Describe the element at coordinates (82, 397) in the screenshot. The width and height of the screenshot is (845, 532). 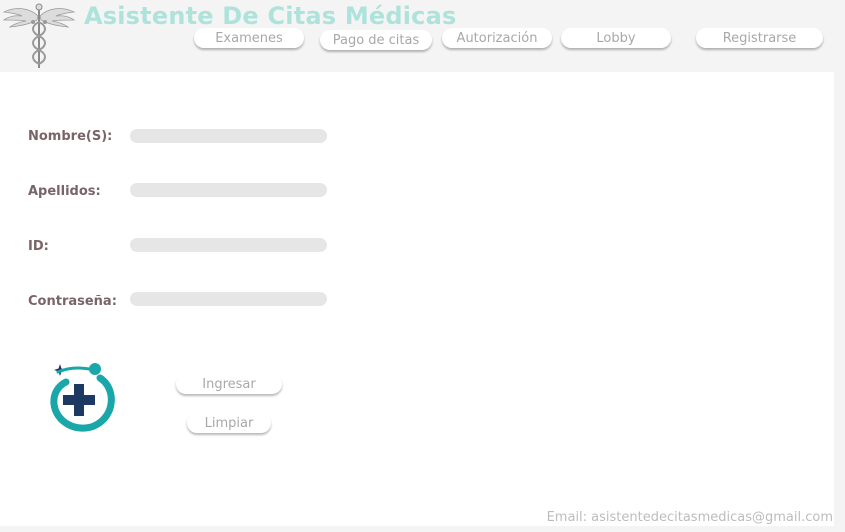
I see `medical-cross-icon` at that location.